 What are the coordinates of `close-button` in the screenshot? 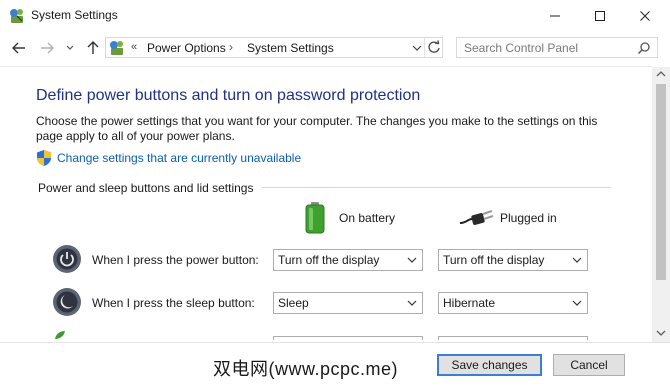 It's located at (645, 15).